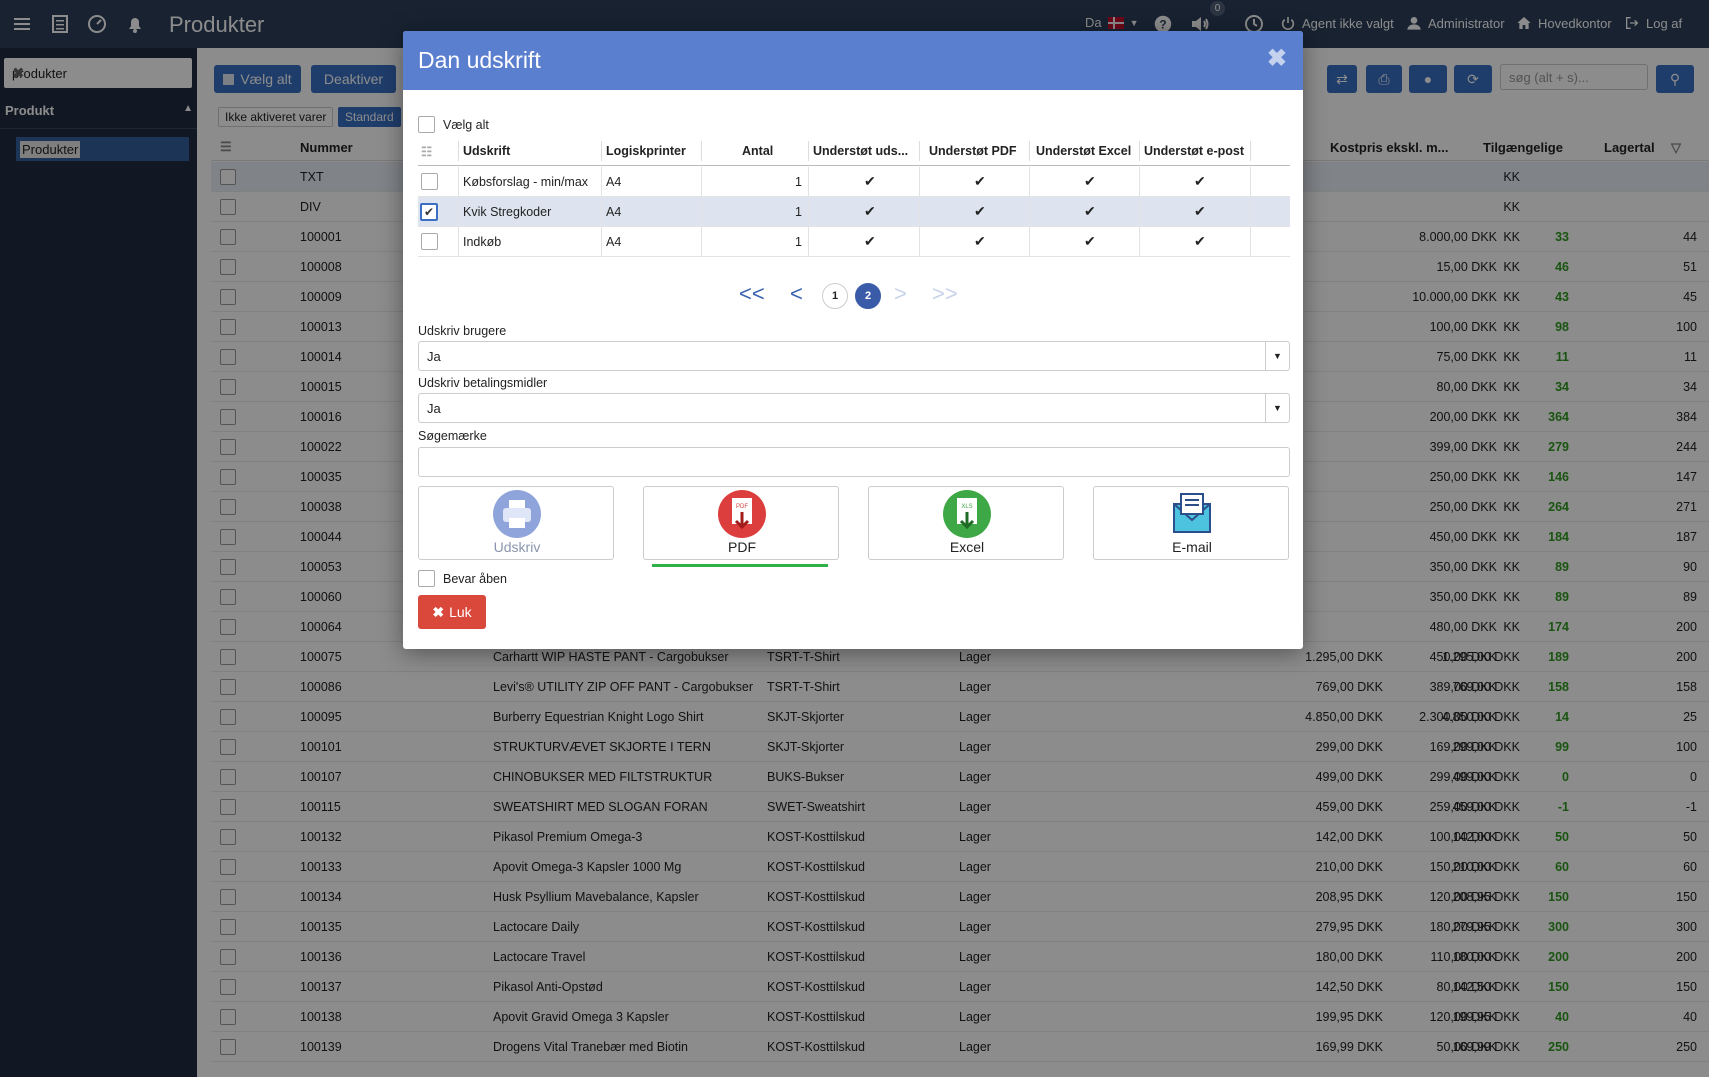 The height and width of the screenshot is (1077, 1709). Describe the element at coordinates (854, 182) in the screenshot. I see `report-row: Købsforslag - min/max A4 1 ✔ ✔ ✔ ✔` at that location.